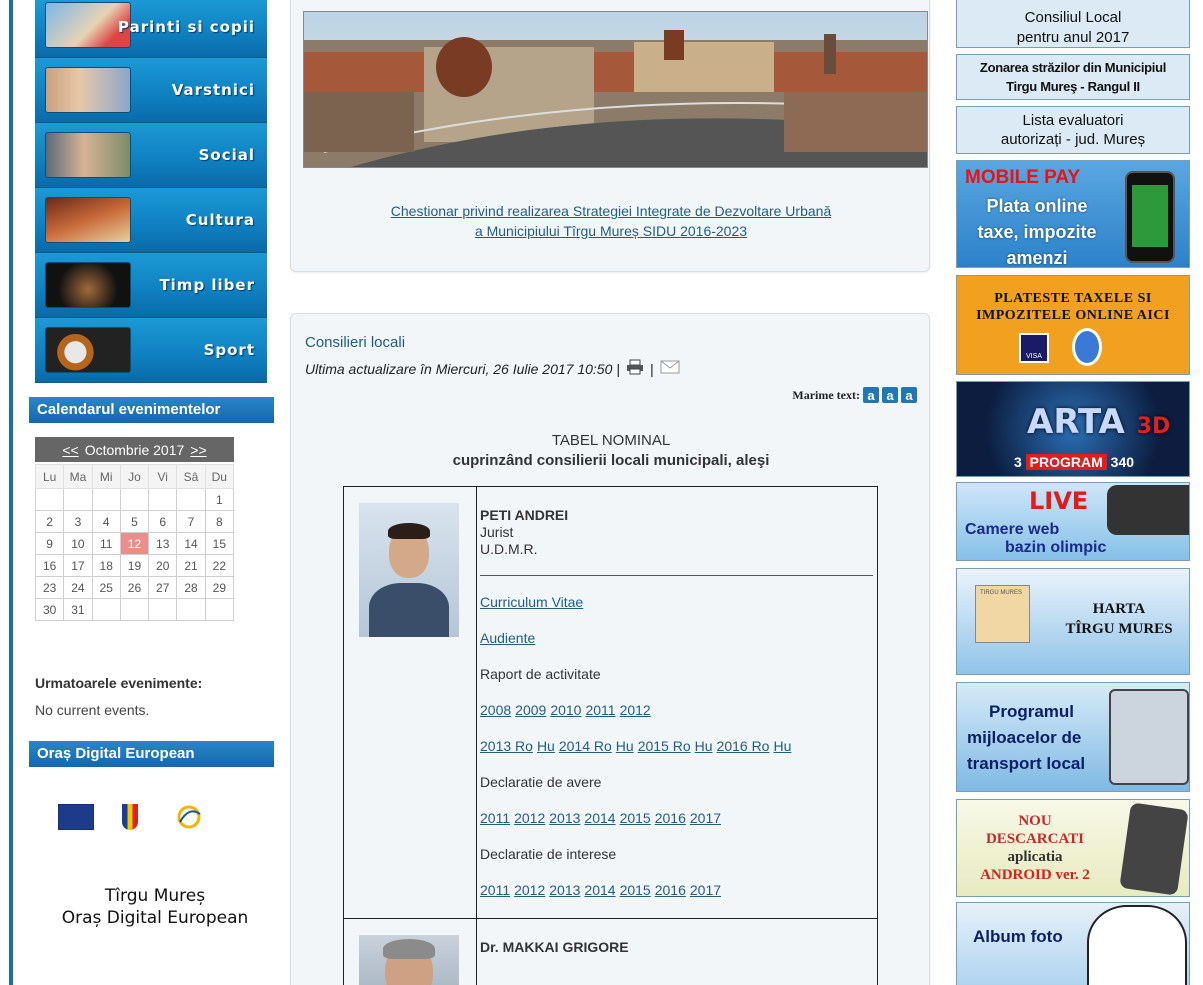 The image size is (1203, 985). What do you see at coordinates (151, 285) in the screenshot?
I see `menu-item-timp-liber: Timp liber` at bounding box center [151, 285].